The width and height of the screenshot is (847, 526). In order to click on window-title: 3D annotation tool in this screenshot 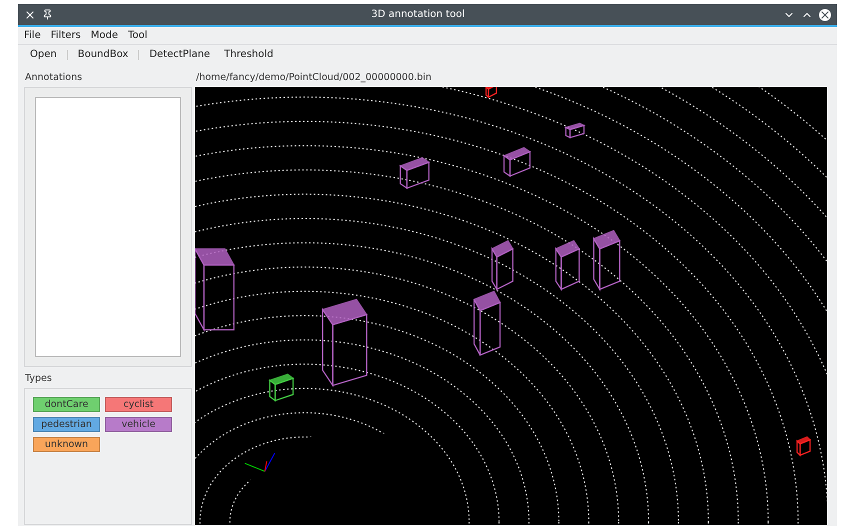, I will do `click(418, 14)`.